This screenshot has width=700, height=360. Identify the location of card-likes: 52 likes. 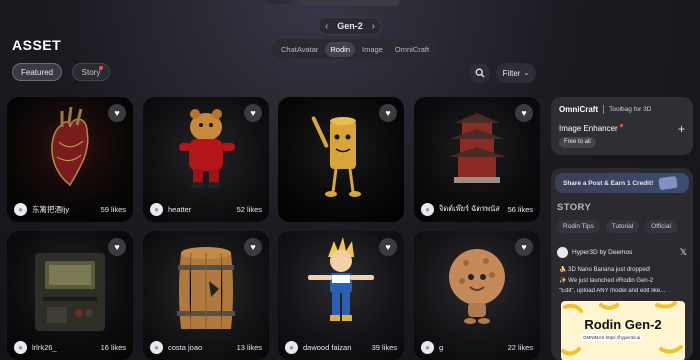
(249, 209).